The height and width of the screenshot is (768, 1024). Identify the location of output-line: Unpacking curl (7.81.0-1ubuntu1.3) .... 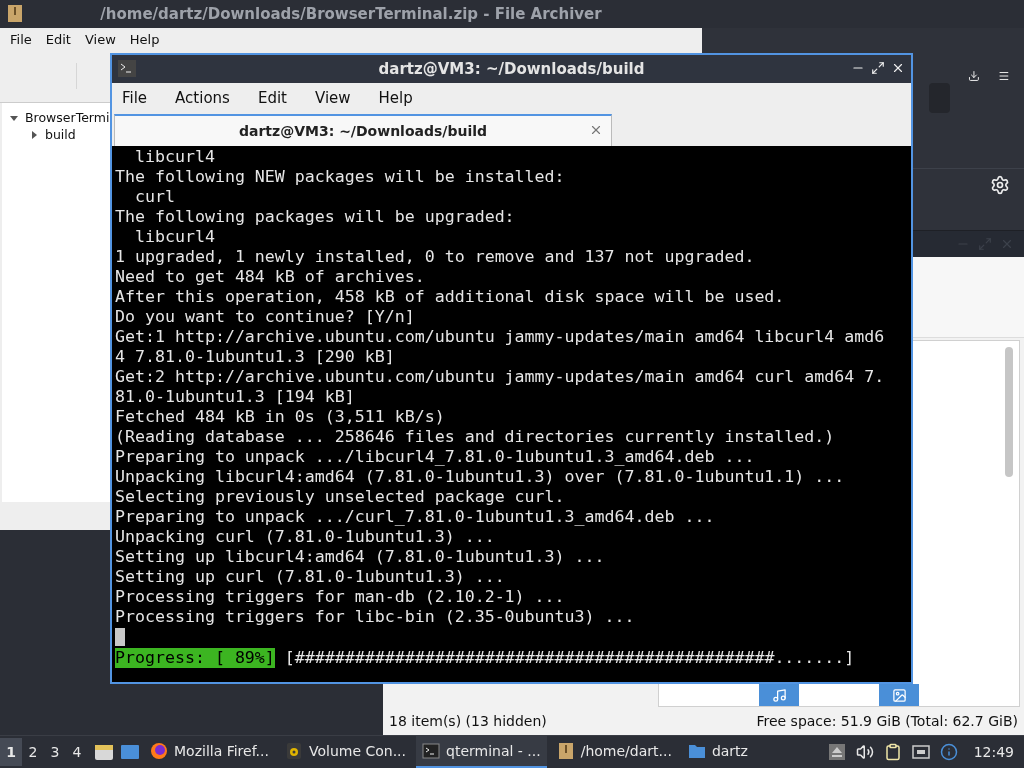
(305, 537).